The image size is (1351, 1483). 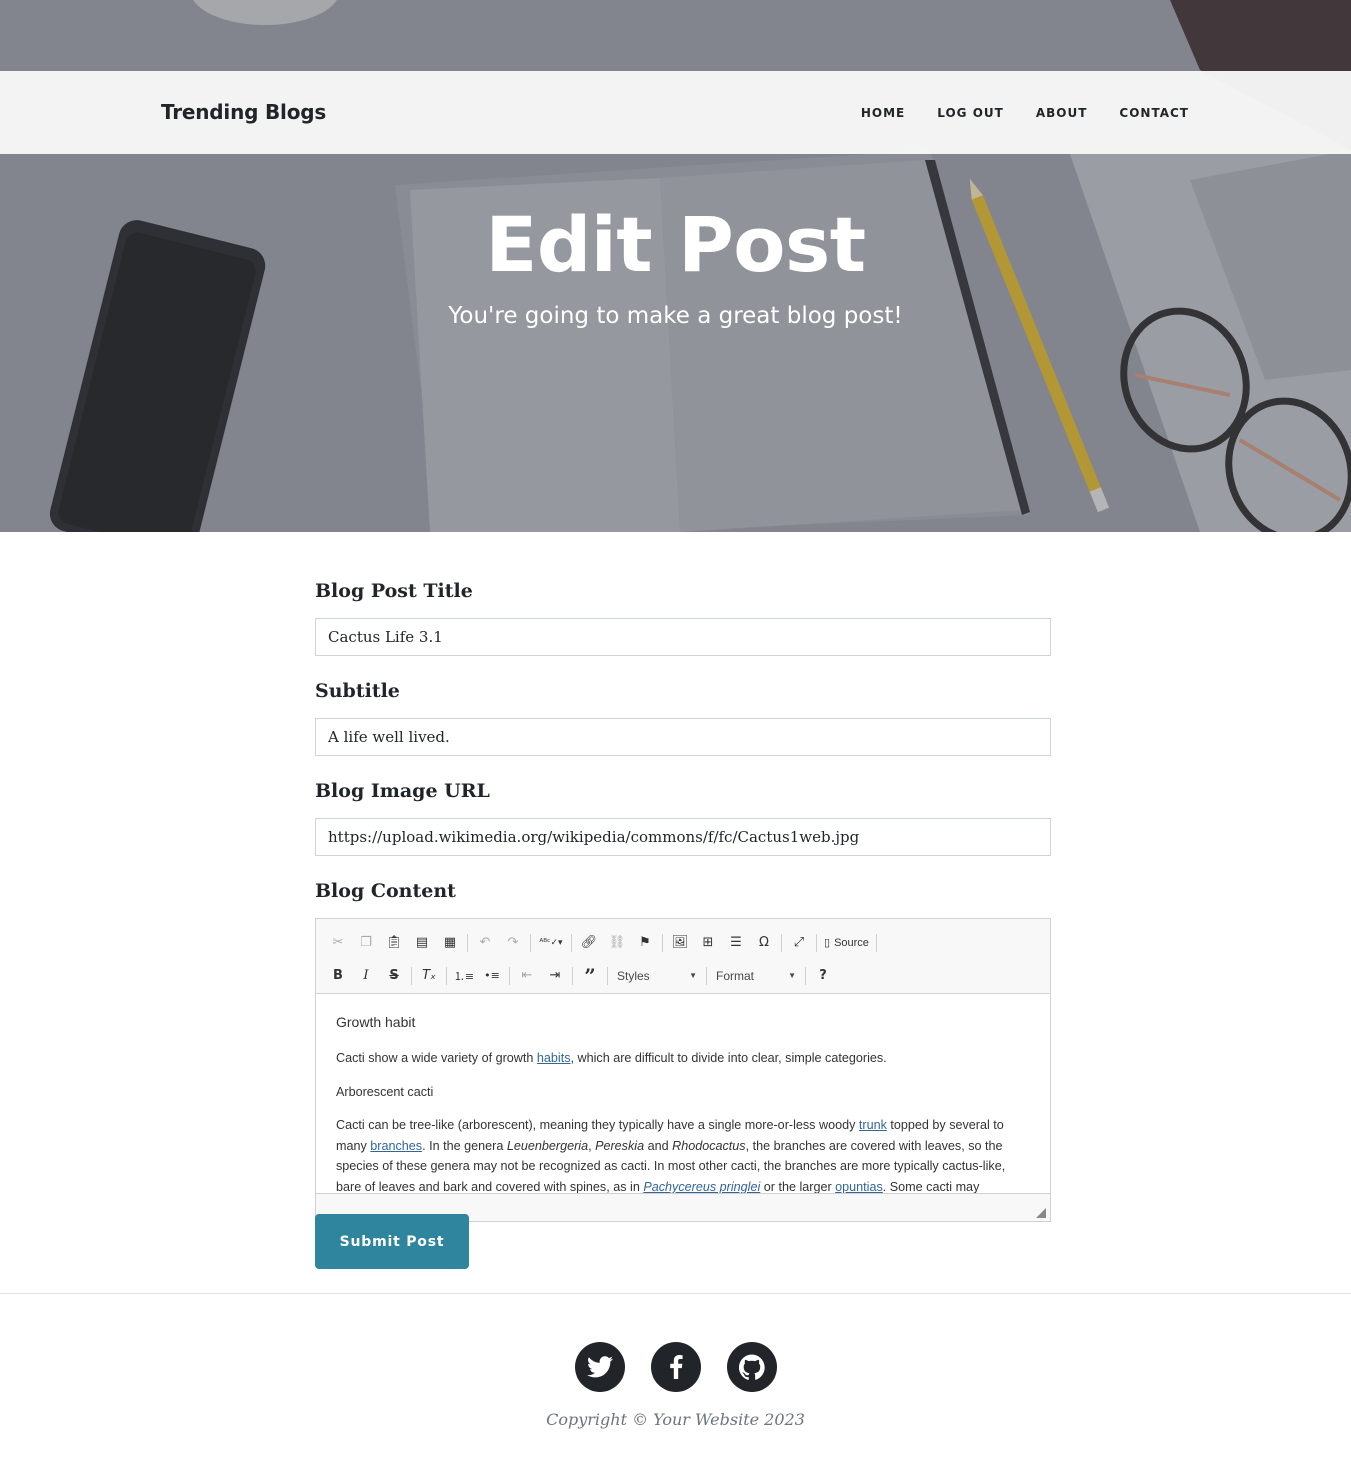 What do you see at coordinates (513, 943) in the screenshot?
I see `redo-icon: ↷` at bounding box center [513, 943].